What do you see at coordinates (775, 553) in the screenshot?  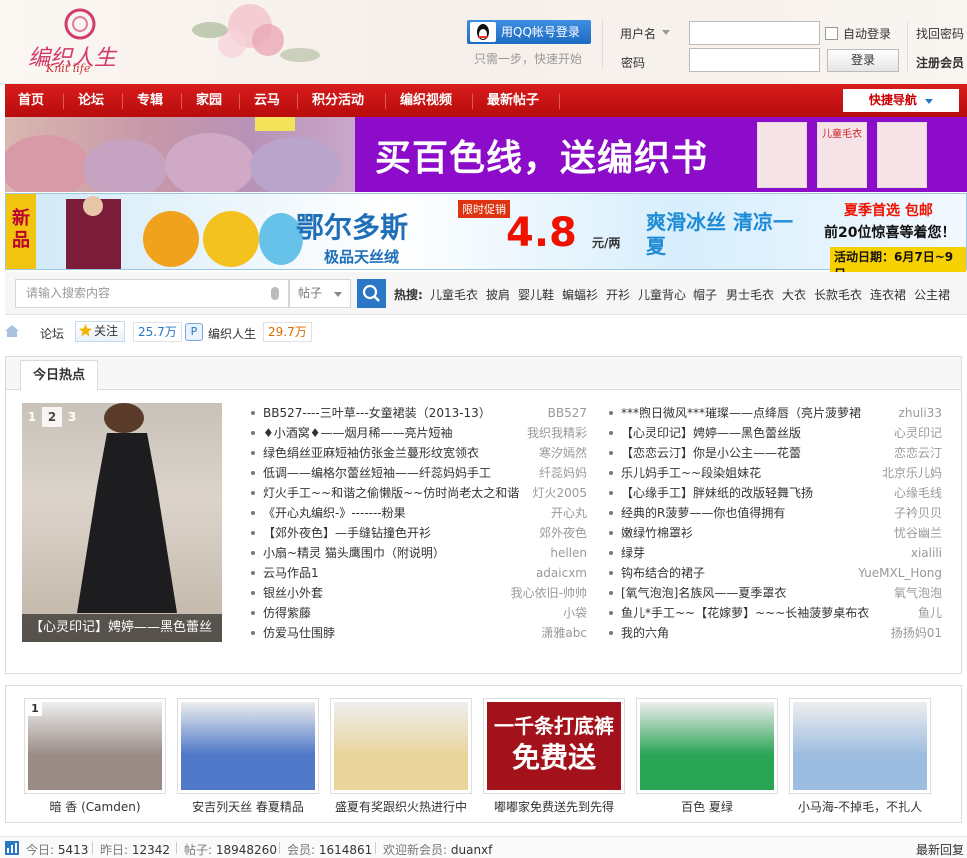 I see `hot-list-item: 绿芽 xialili` at bounding box center [775, 553].